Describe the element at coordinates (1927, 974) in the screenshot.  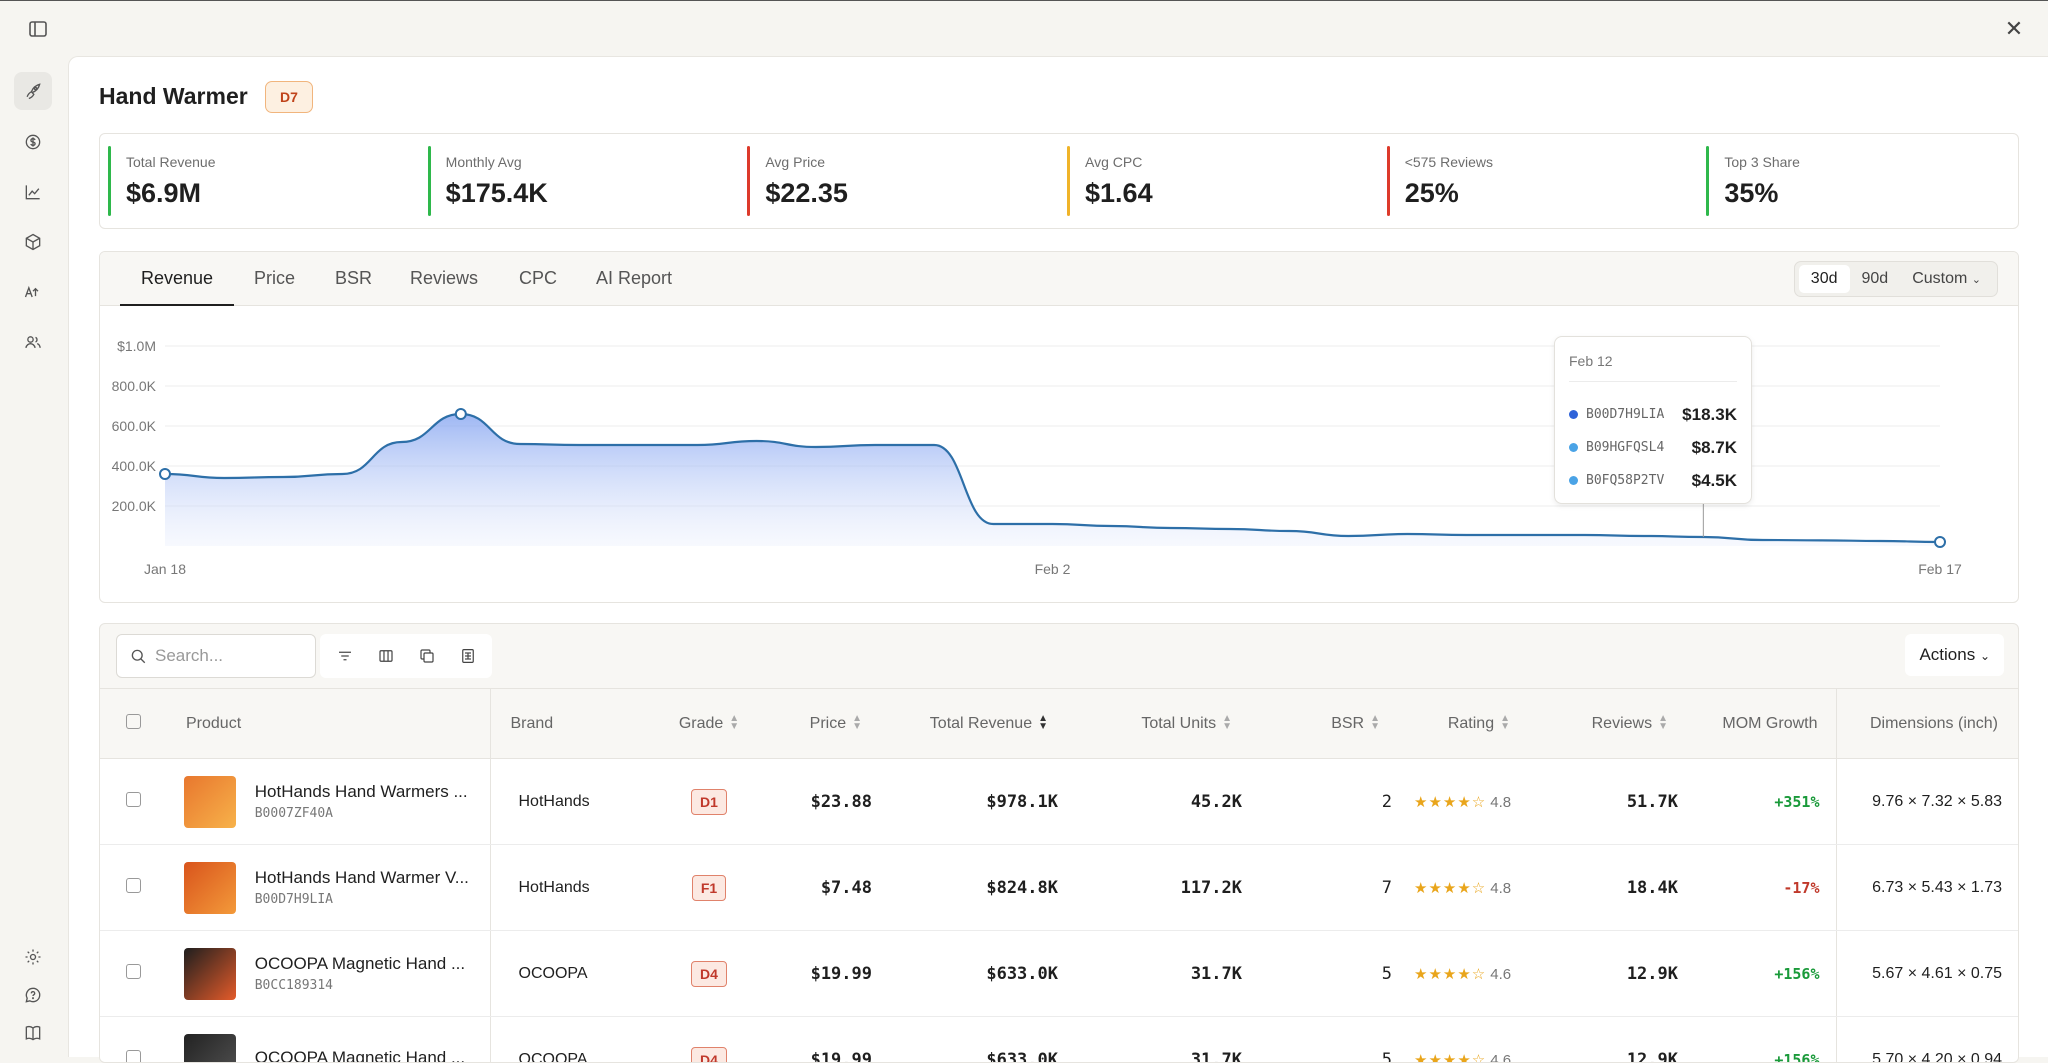
I see `dimensions-cell: 5.67 × 4.61 × 0.75` at that location.